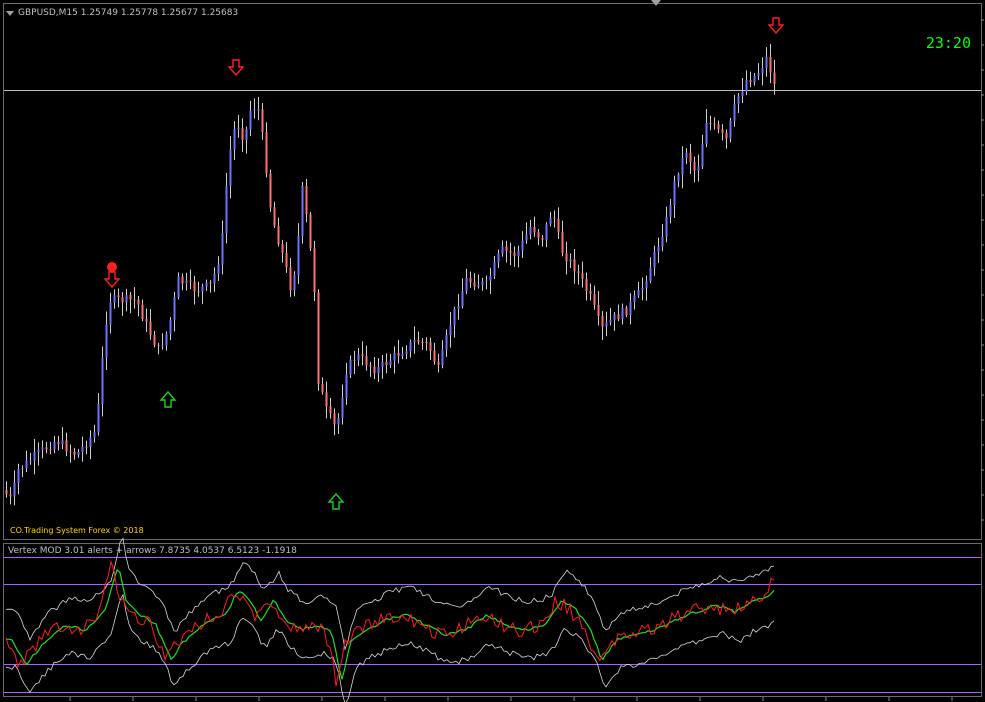 This screenshot has height=702, width=985. What do you see at coordinates (656, 3) in the screenshot?
I see `collapse-toggle-icon` at bounding box center [656, 3].